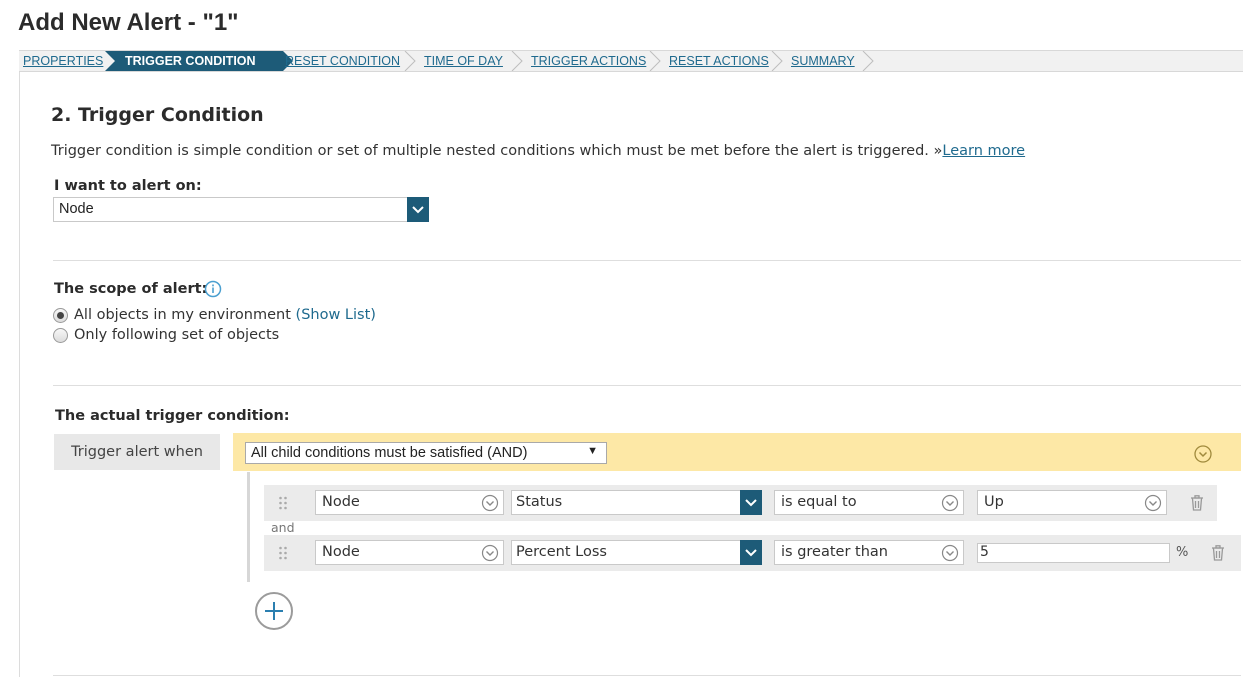  What do you see at coordinates (63, 61) in the screenshot?
I see `step-properties: PROPERTIES` at bounding box center [63, 61].